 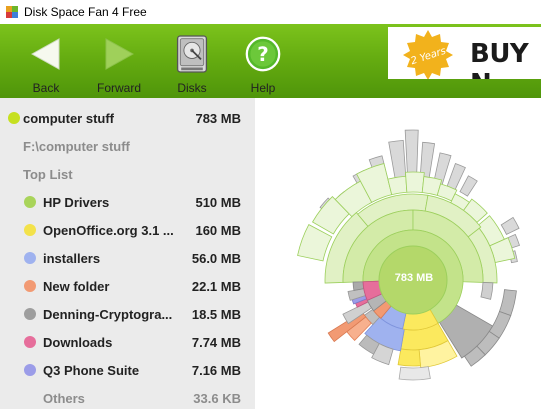 What do you see at coordinates (192, 88) in the screenshot?
I see `disks-label: Disks` at bounding box center [192, 88].